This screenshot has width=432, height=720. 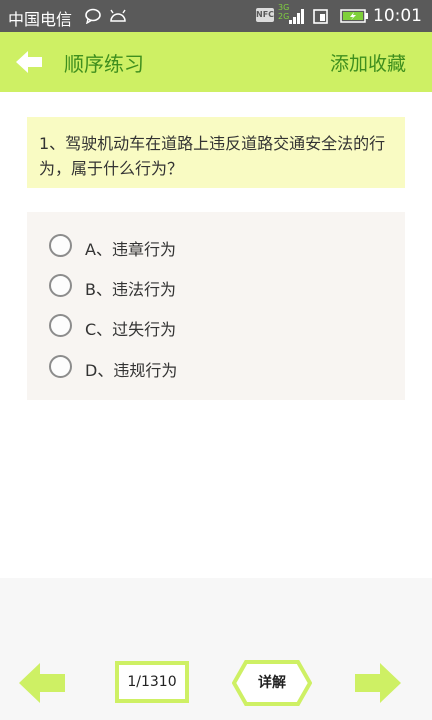 What do you see at coordinates (214, 327) in the screenshot?
I see `option-c: C、过失行为` at bounding box center [214, 327].